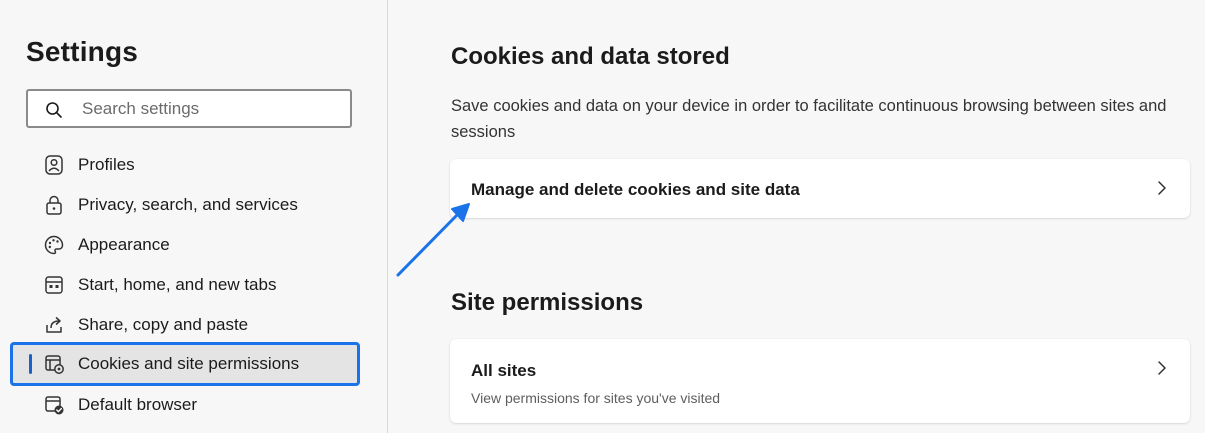  What do you see at coordinates (82, 51) in the screenshot?
I see `sidebar-title: Settings` at bounding box center [82, 51].